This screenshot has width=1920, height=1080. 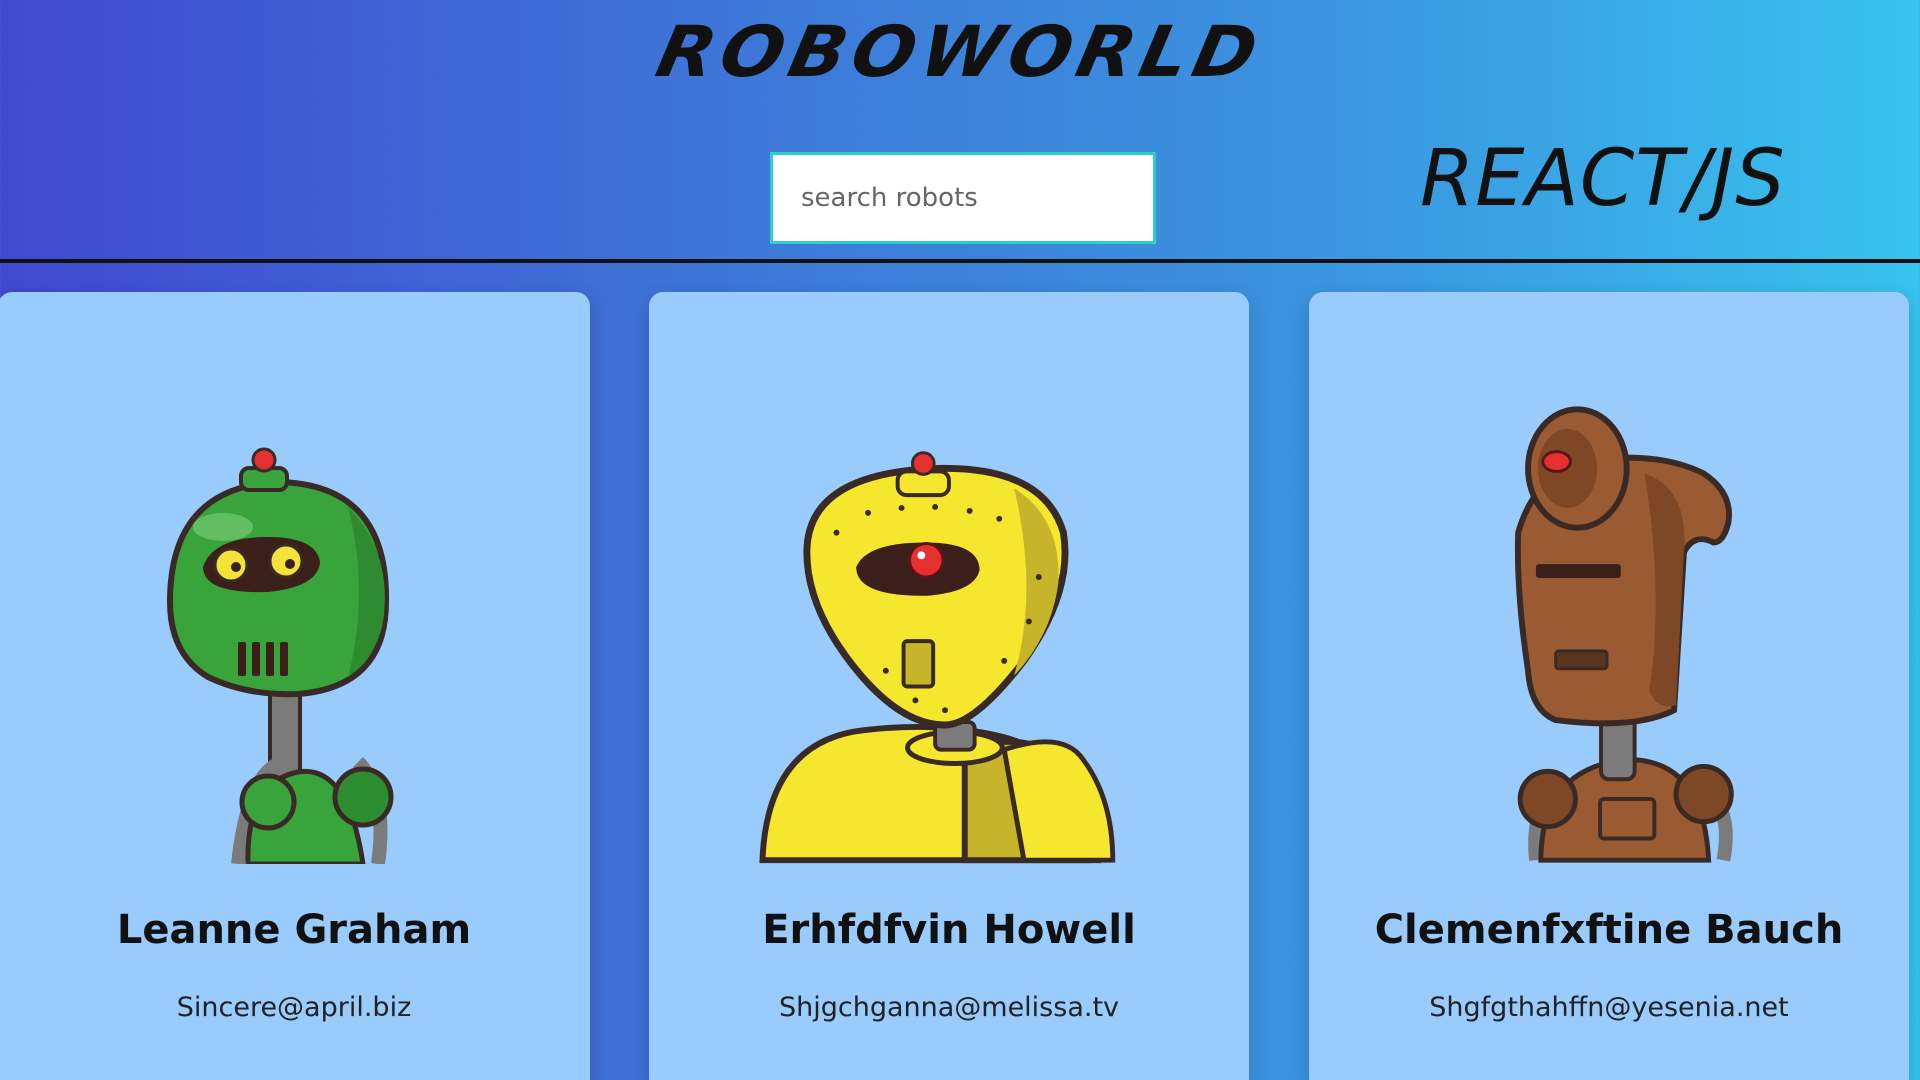 What do you see at coordinates (949, 1007) in the screenshot?
I see `robot-email: Shjgchganna@melissa.tv` at bounding box center [949, 1007].